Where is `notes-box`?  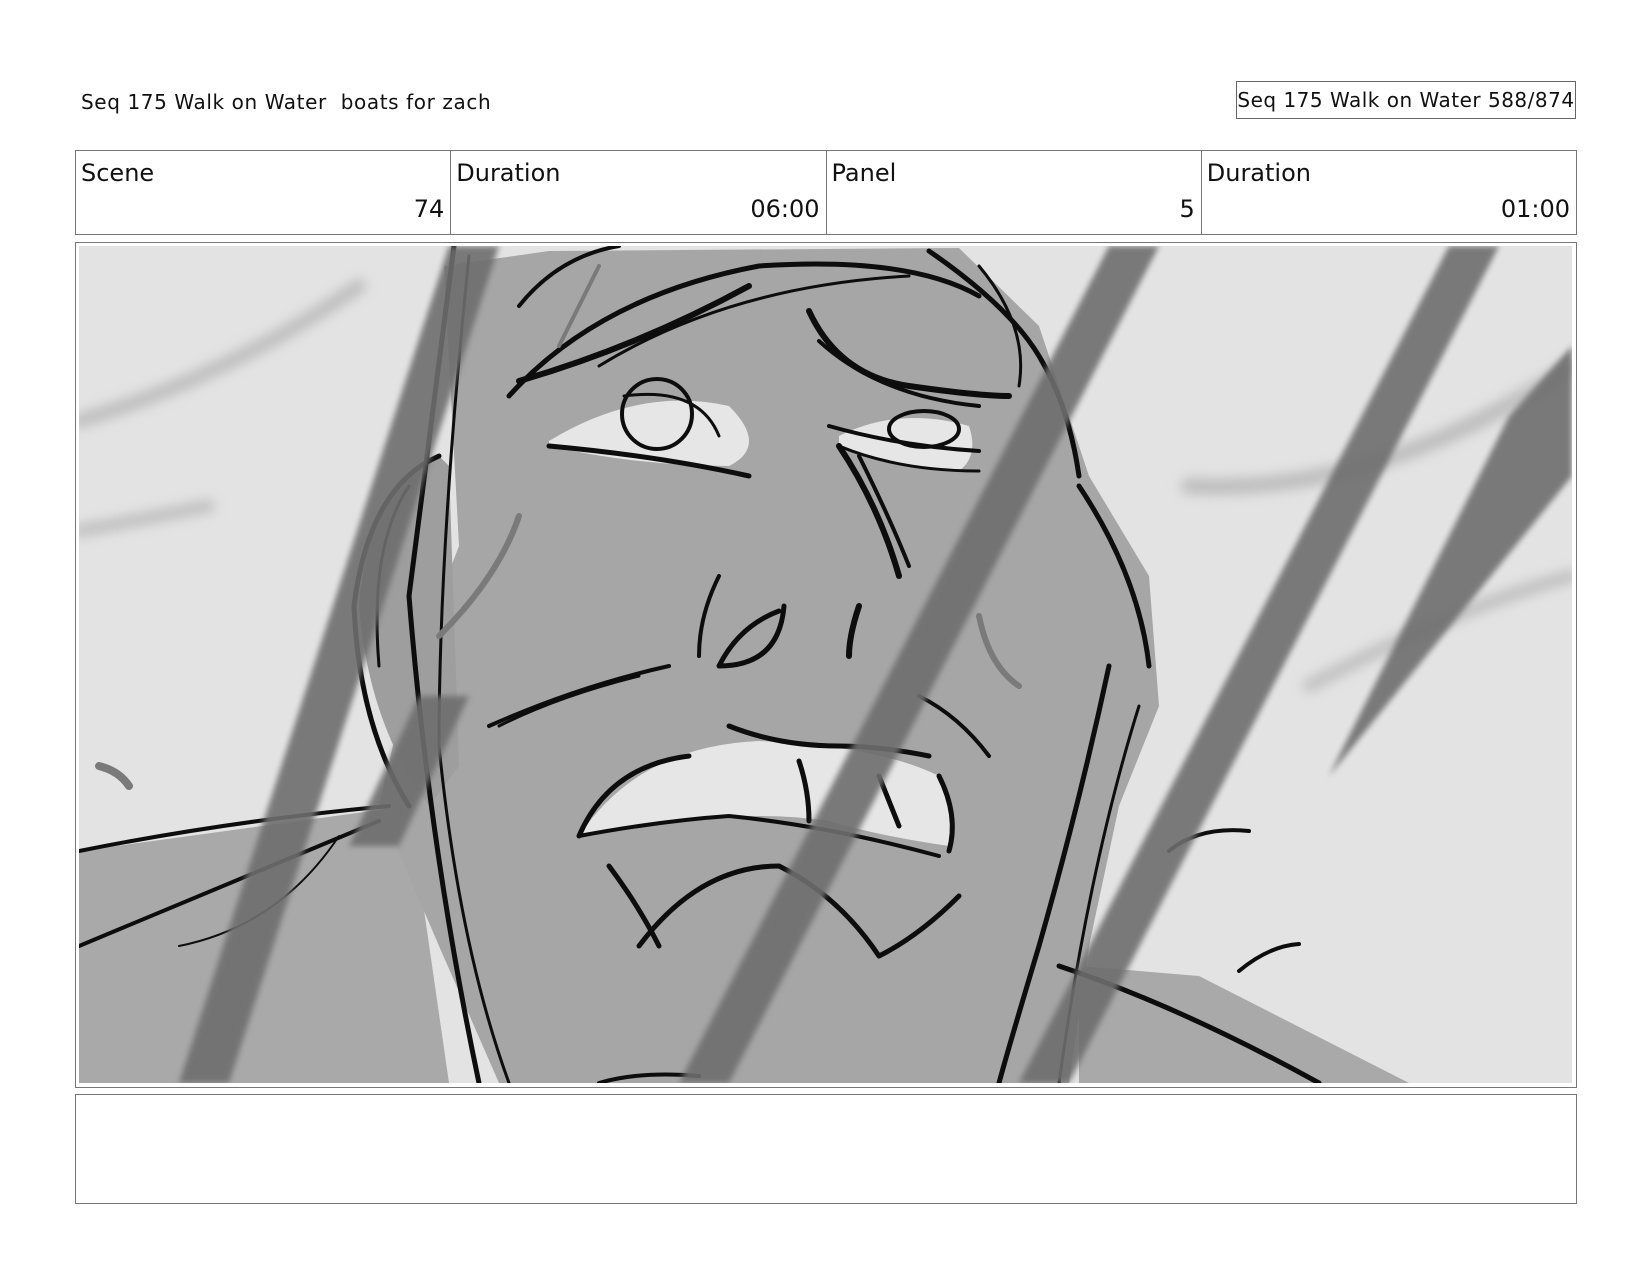 notes-box is located at coordinates (826, 1149).